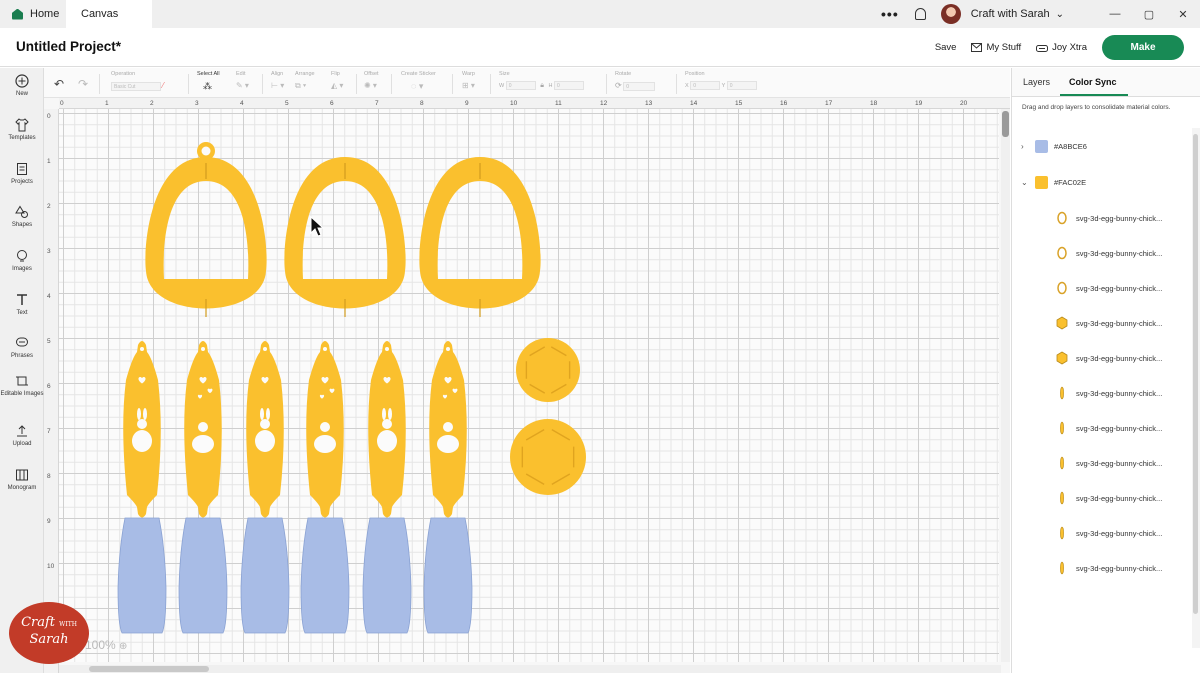  What do you see at coordinates (137, 81) in the screenshot?
I see `operation-group: Operation Basic Cut ⁄` at bounding box center [137, 81].